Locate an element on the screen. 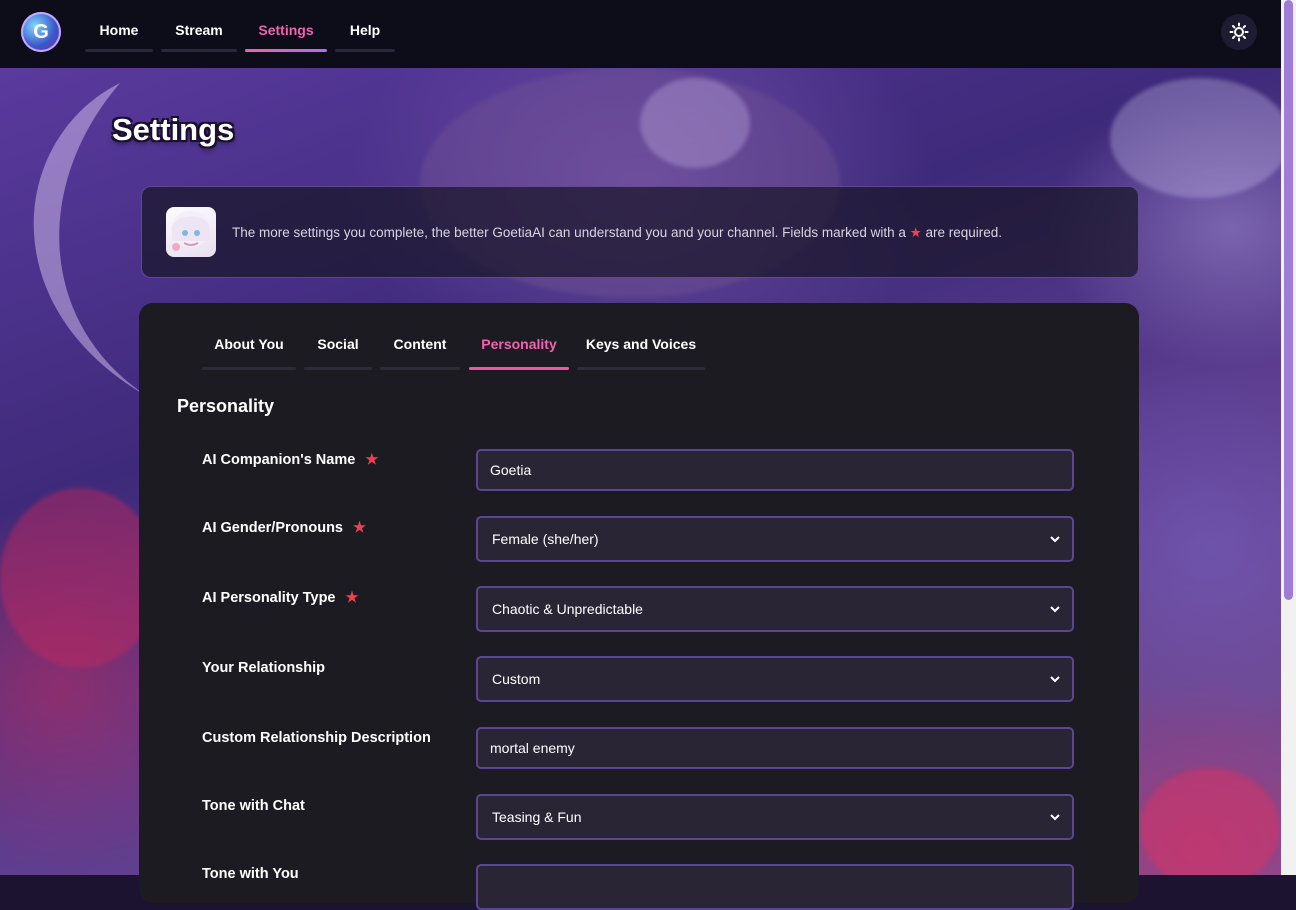  headphones-art is located at coordinates (695, 123).